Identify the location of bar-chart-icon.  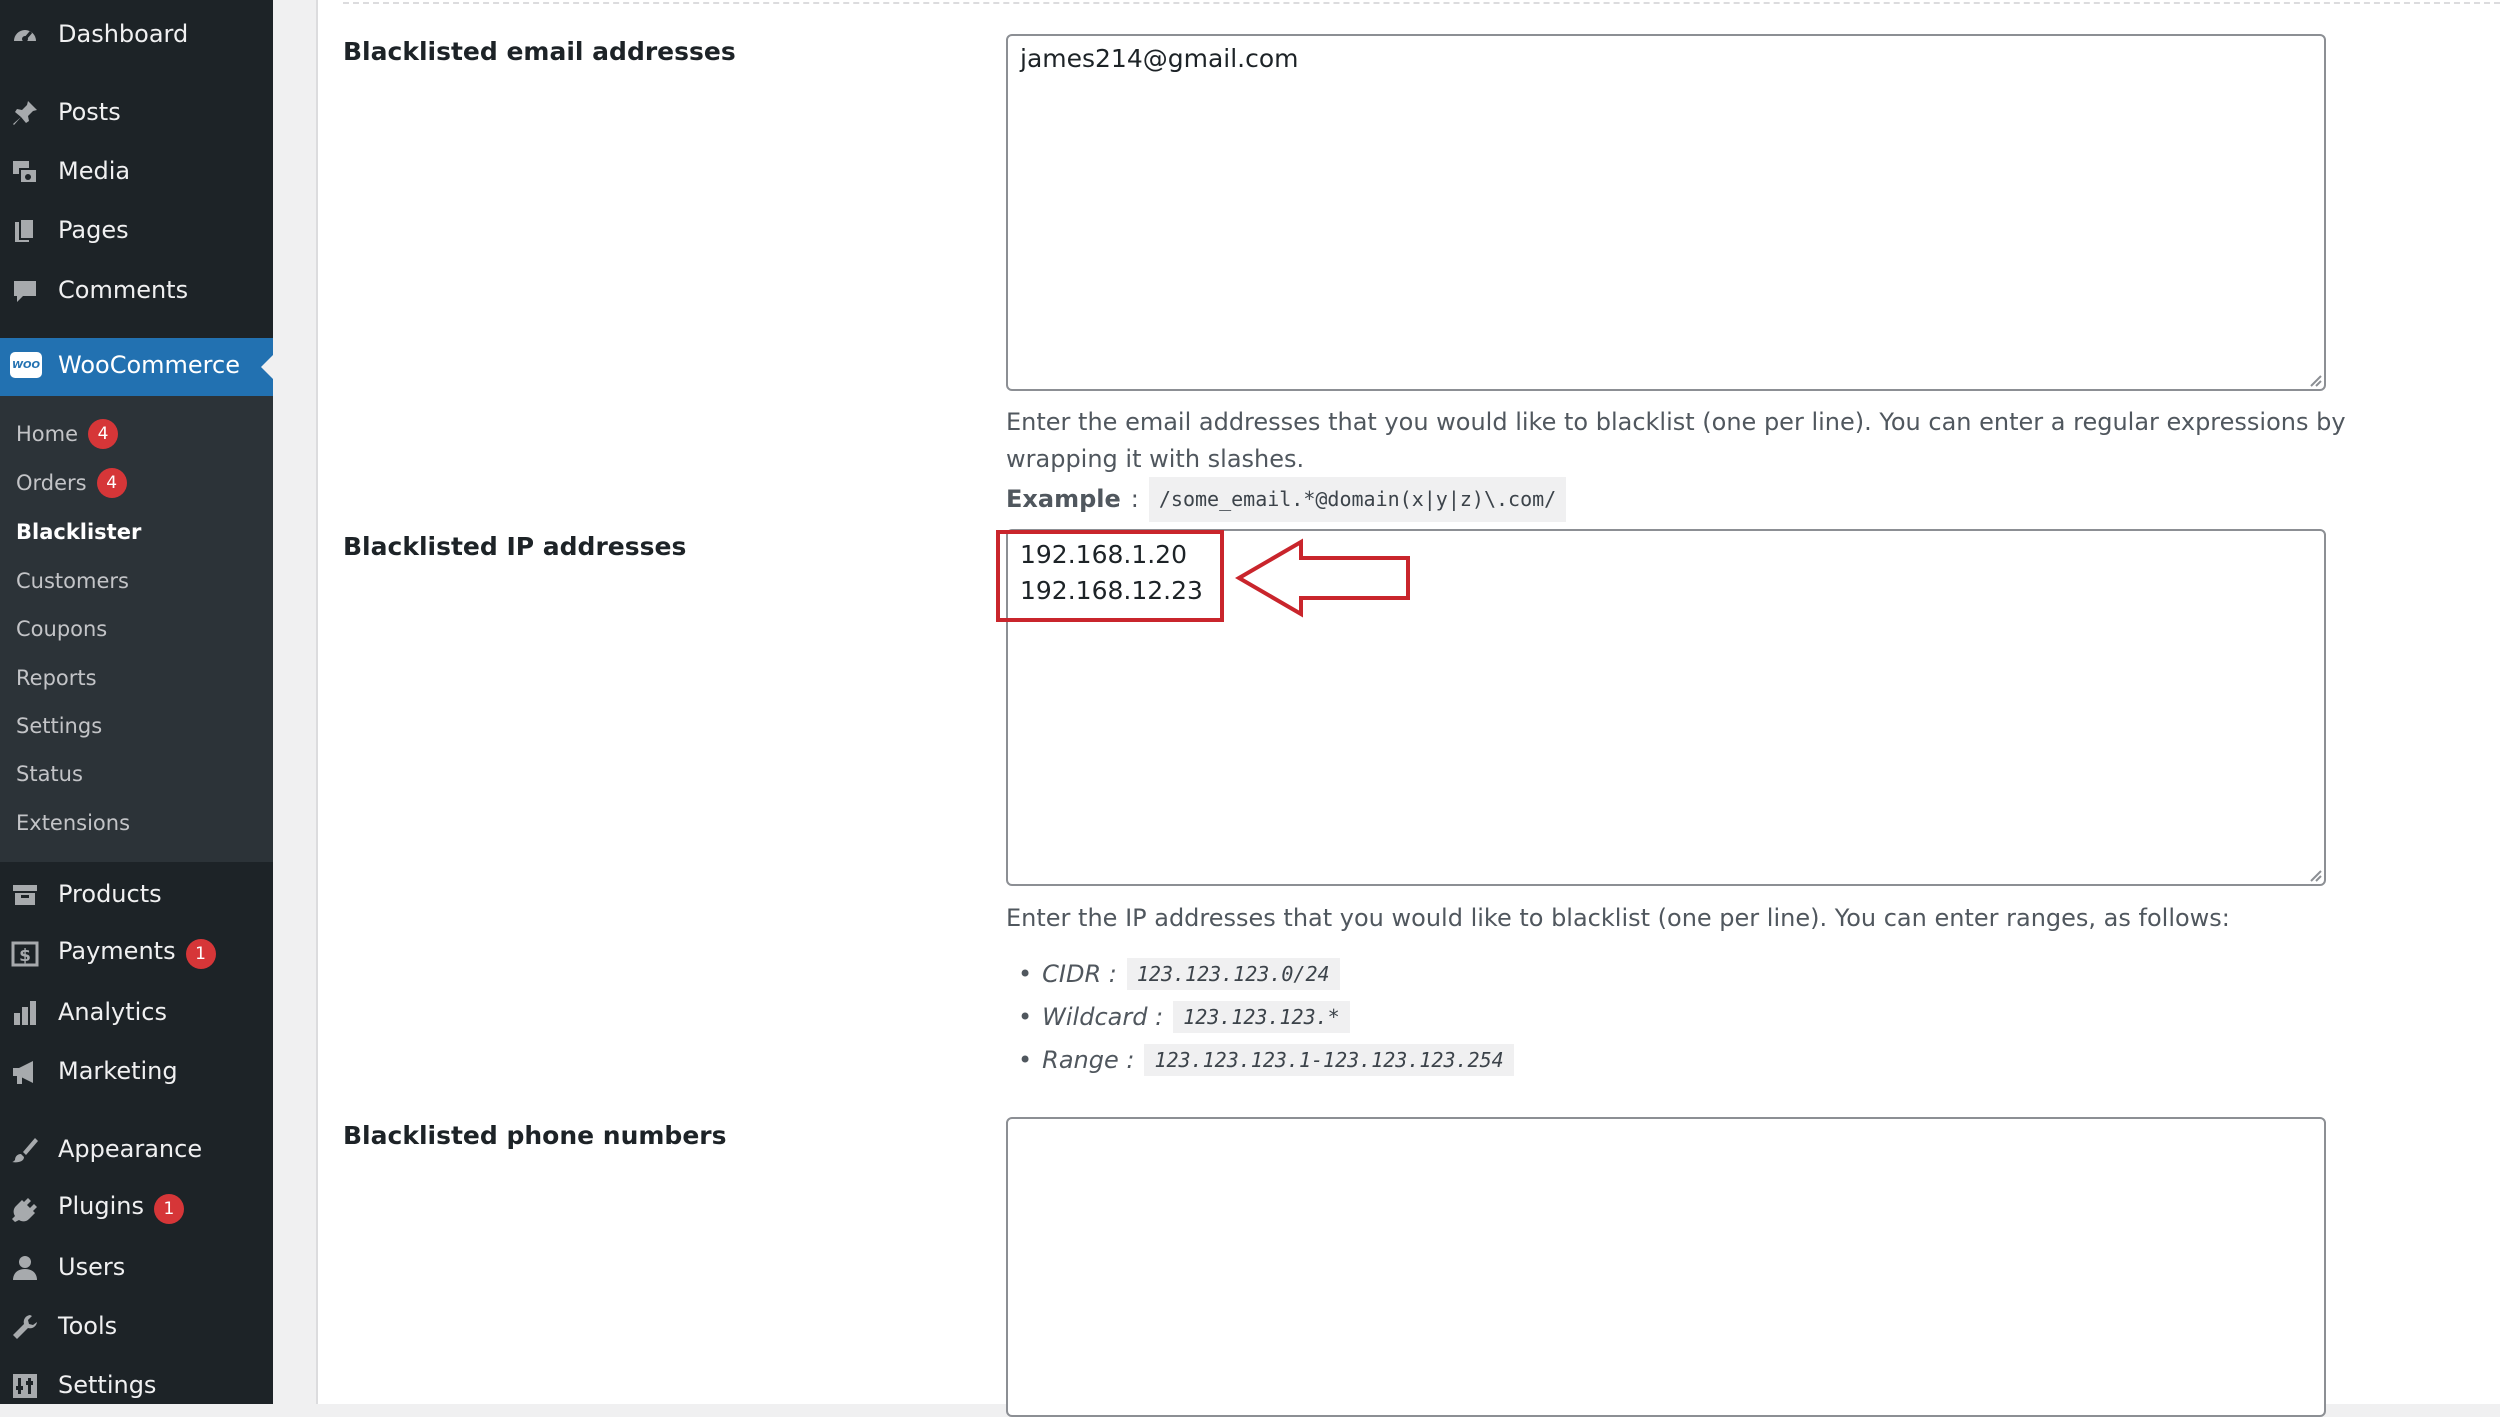
(25, 1013).